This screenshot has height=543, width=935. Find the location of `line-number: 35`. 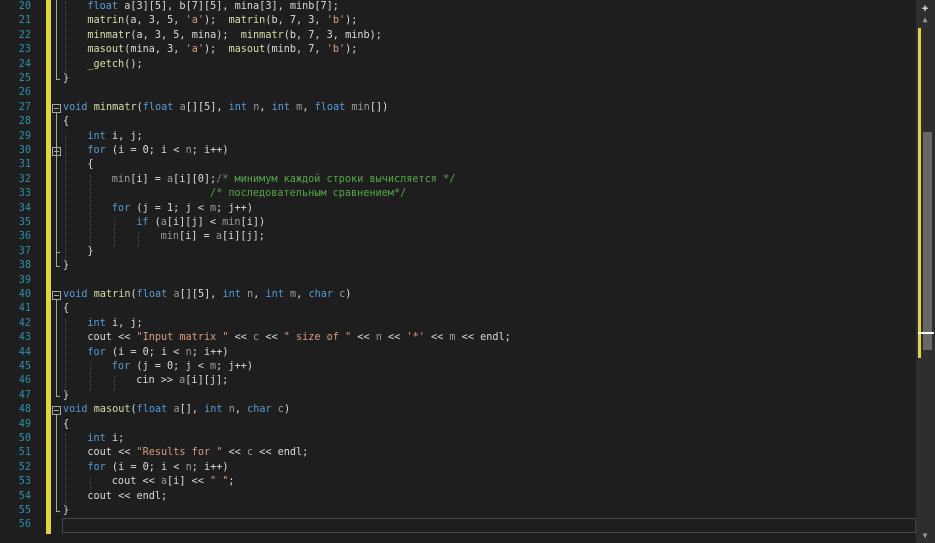

line-number: 35 is located at coordinates (24, 222).